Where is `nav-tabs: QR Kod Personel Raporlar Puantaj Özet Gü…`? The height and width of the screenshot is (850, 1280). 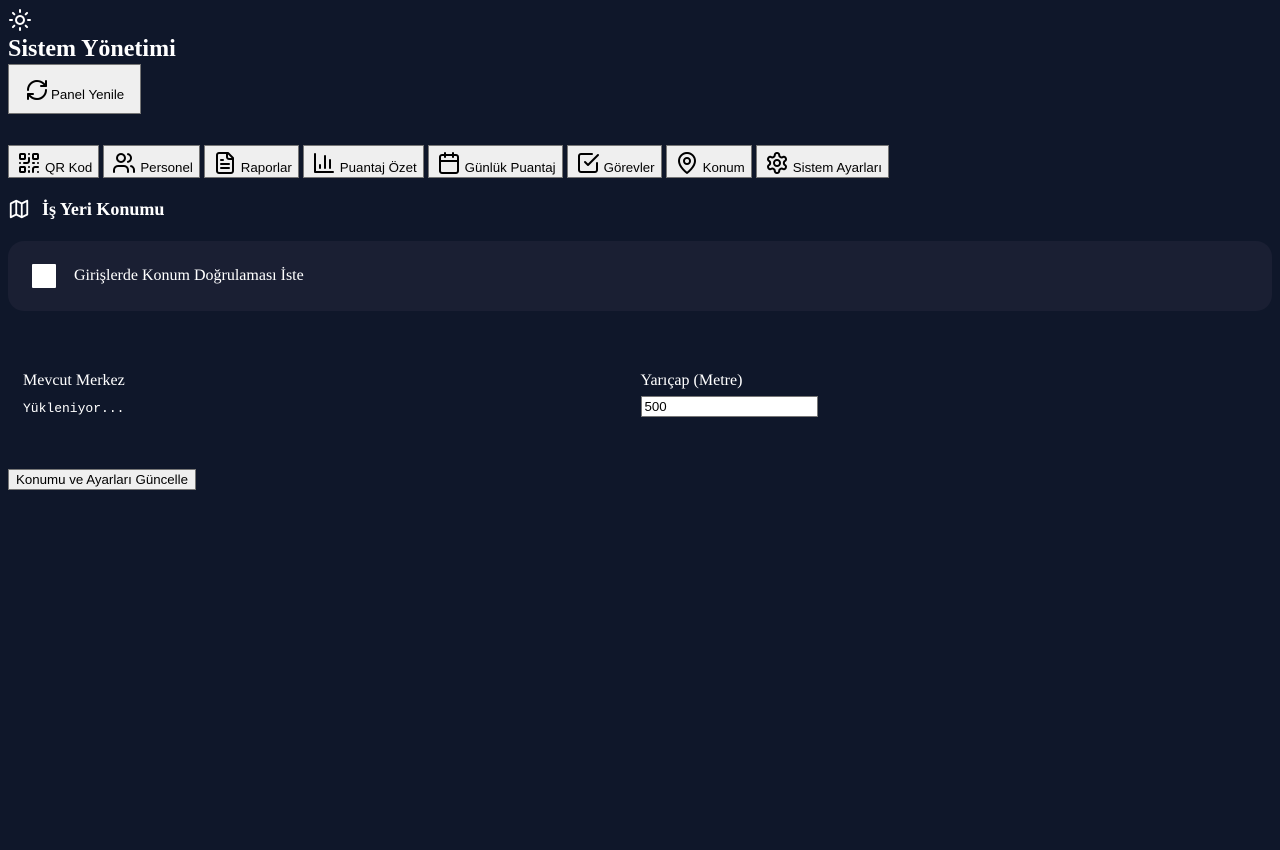 nav-tabs: QR Kod Personel Raporlar Puantaj Özet Gü… is located at coordinates (640, 161).